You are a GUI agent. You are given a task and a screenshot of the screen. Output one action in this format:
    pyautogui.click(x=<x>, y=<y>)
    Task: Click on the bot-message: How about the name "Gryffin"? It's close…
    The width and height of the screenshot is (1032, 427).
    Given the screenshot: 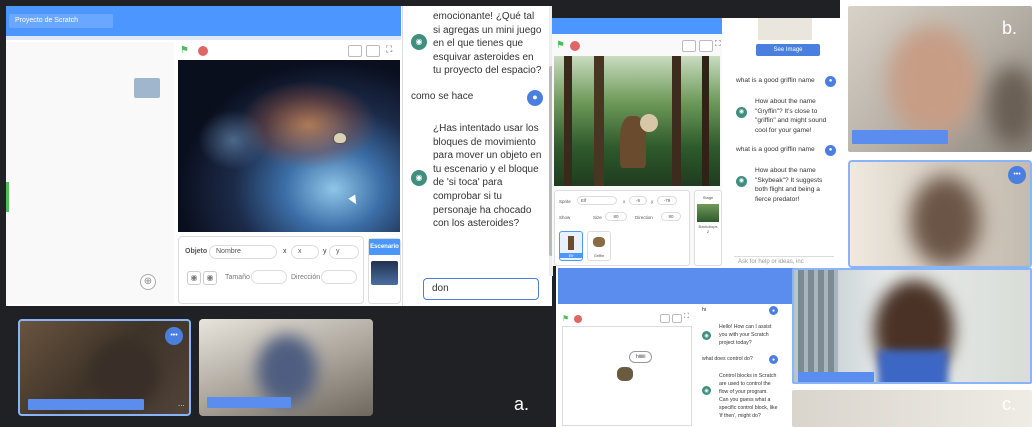 What is the action you would take?
    pyautogui.click(x=791, y=116)
    